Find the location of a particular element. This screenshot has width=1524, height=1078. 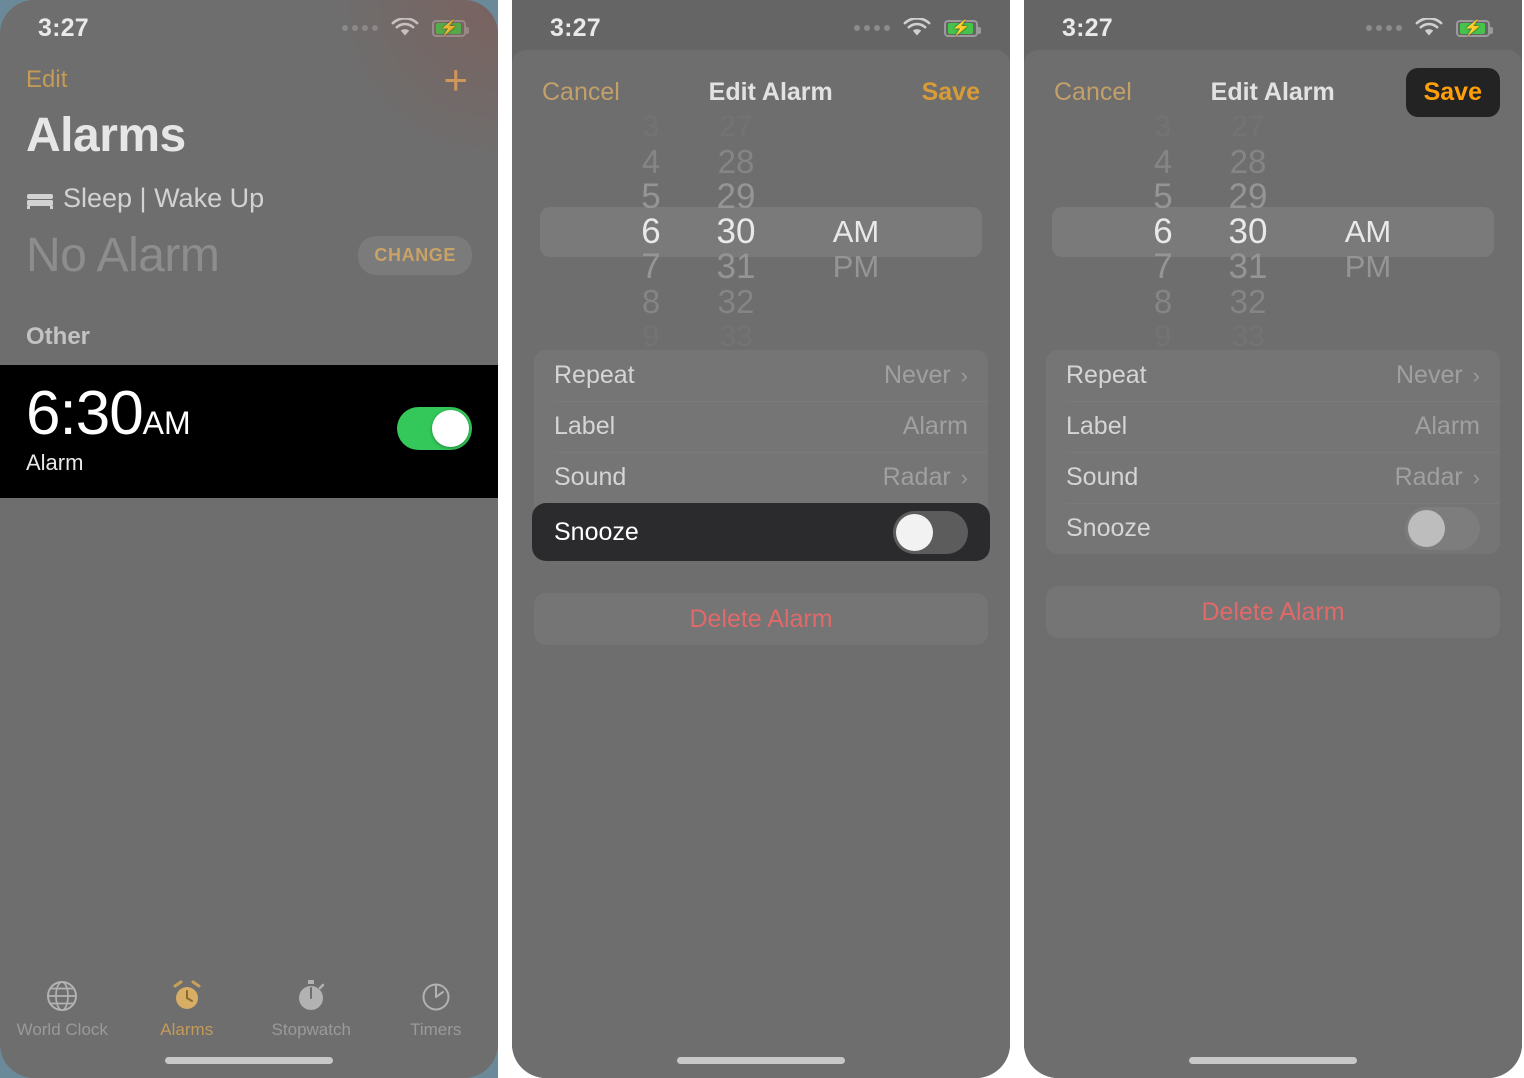

tab-world-clock-label: World Clock is located at coordinates (62, 1029).